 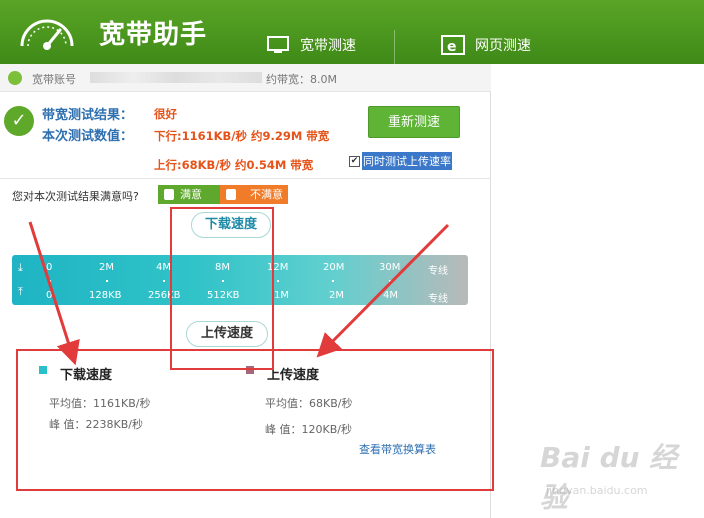 I want to click on unsatisfied-button: 不满意, so click(x=254, y=194).